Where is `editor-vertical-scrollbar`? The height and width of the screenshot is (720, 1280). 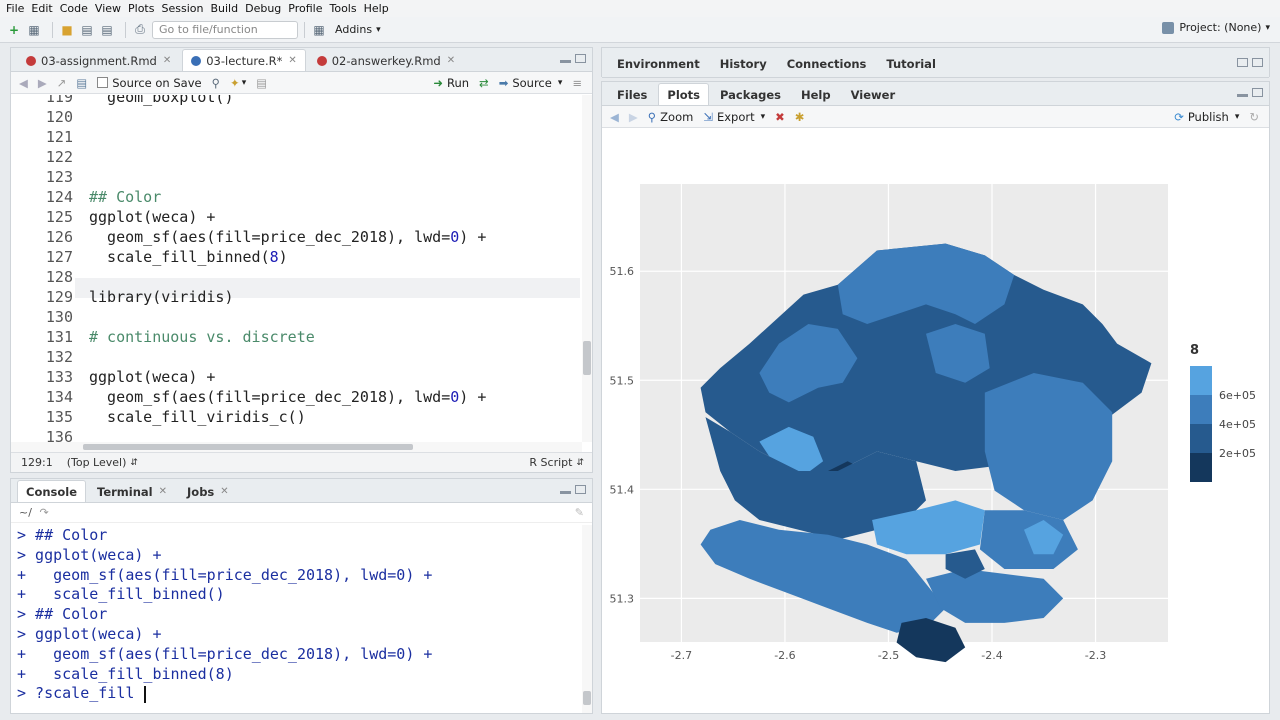 editor-vertical-scrollbar is located at coordinates (587, 268).